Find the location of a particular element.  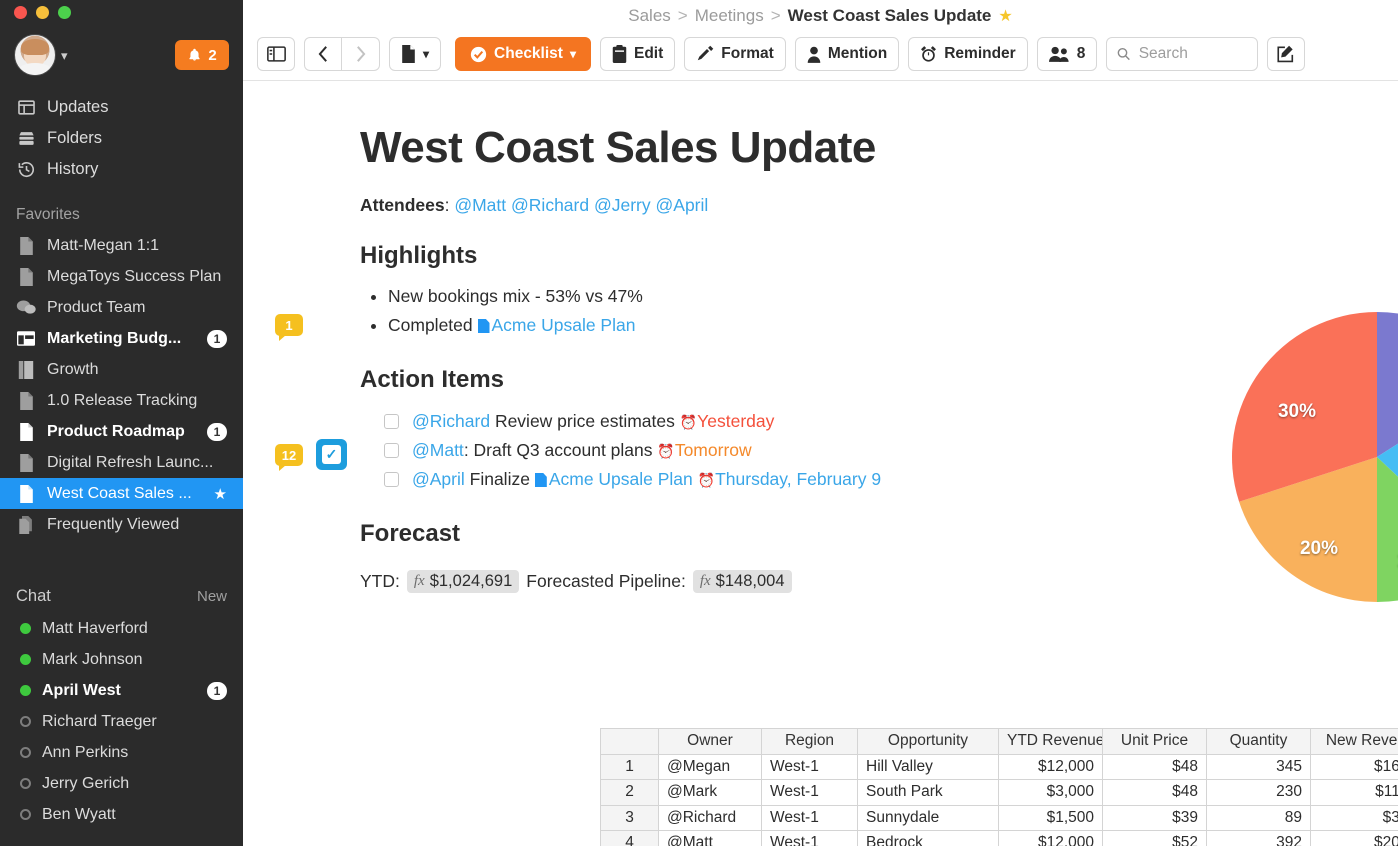

table-cell: $39 is located at coordinates (1154, 817).